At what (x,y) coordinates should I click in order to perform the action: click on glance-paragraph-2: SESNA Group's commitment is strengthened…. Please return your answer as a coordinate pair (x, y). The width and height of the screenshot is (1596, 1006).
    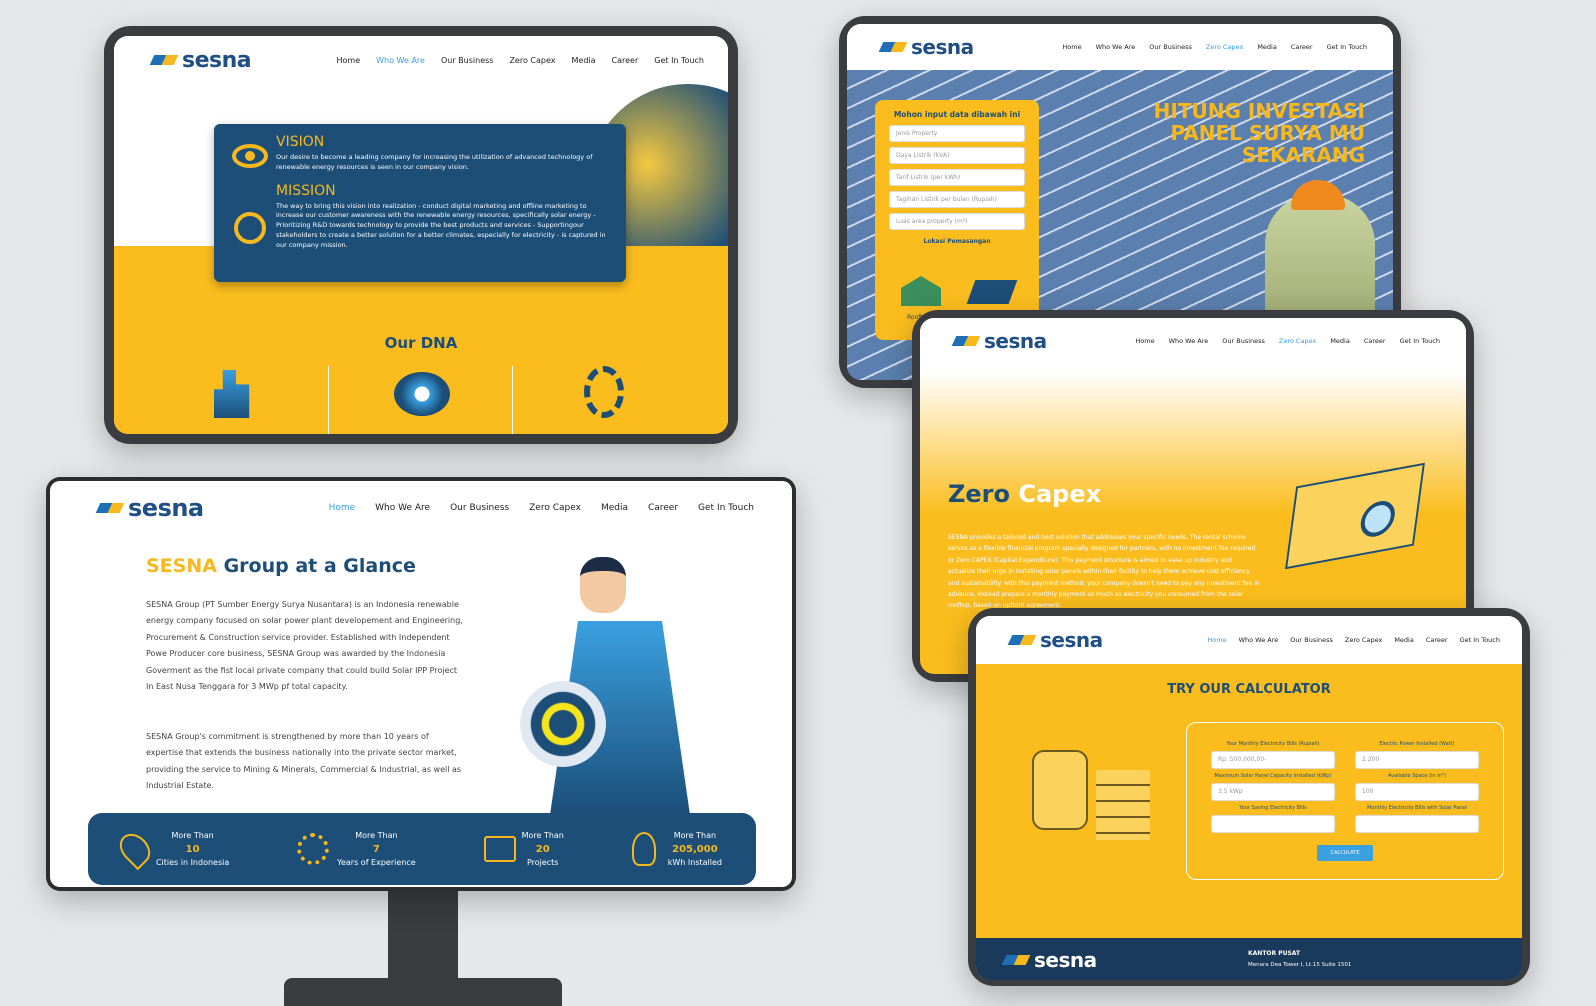
    Looking at the image, I should click on (304, 761).